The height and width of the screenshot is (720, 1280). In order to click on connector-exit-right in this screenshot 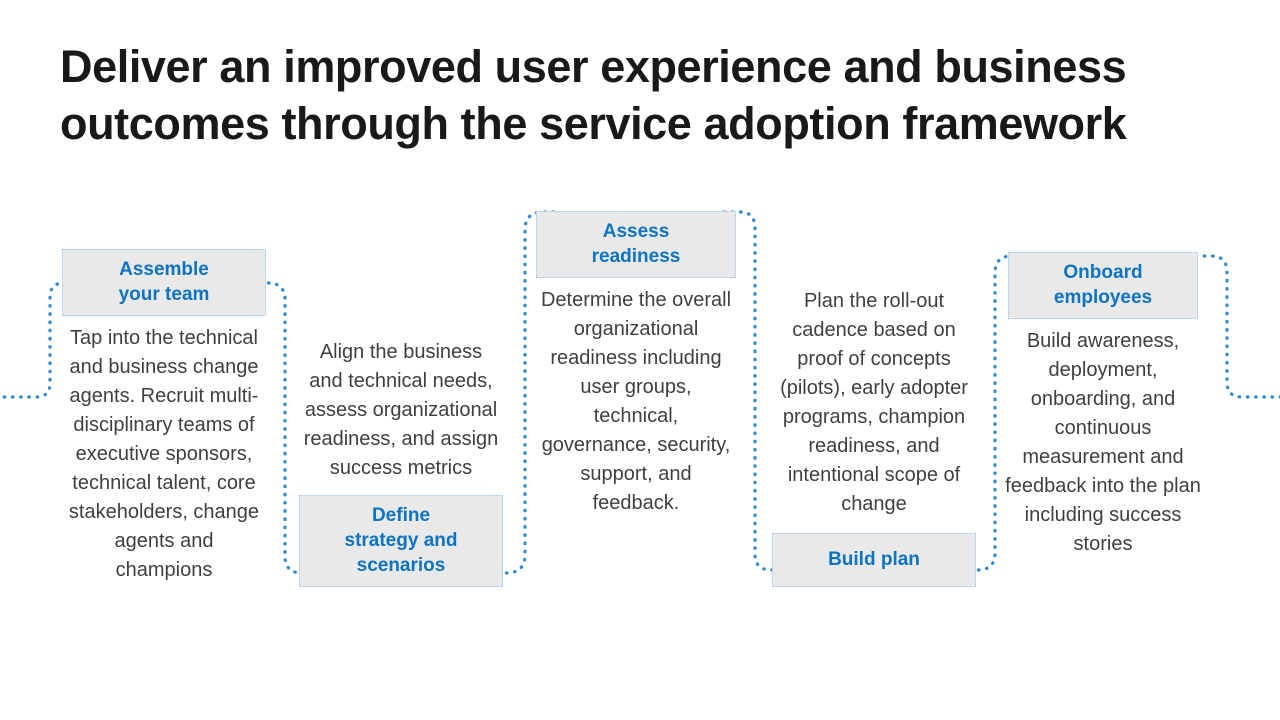, I will do `click(1237, 326)`.